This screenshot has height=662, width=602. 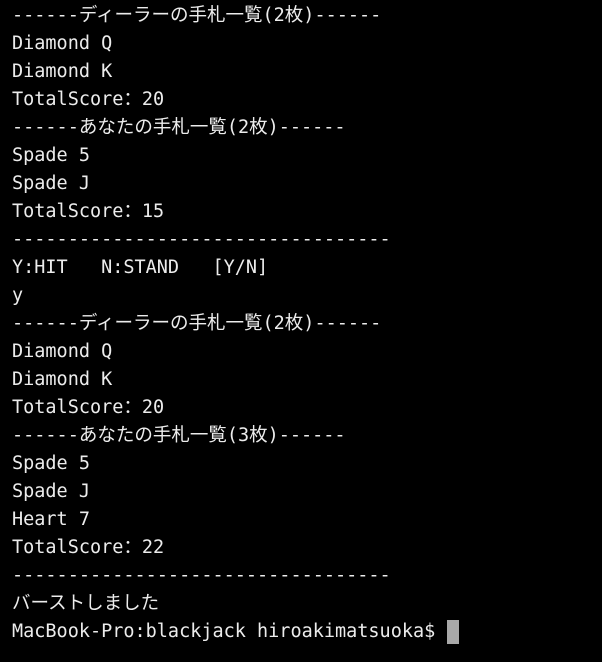 I want to click on bust-message: バーストしました, so click(x=86, y=603).